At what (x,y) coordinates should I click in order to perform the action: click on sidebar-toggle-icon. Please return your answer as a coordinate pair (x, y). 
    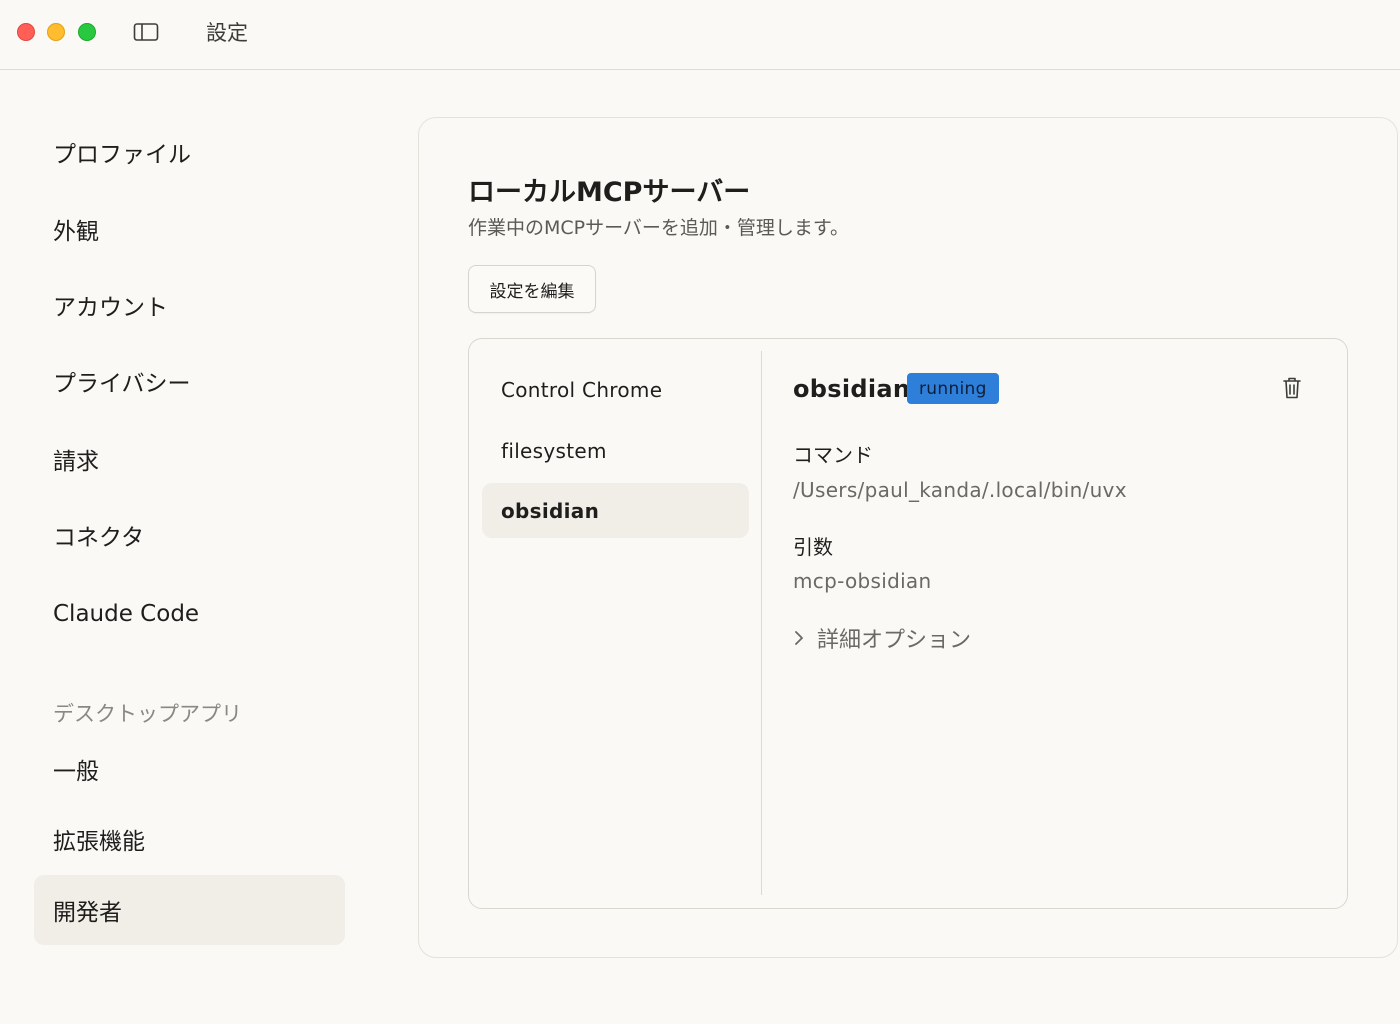
    Looking at the image, I should click on (146, 32).